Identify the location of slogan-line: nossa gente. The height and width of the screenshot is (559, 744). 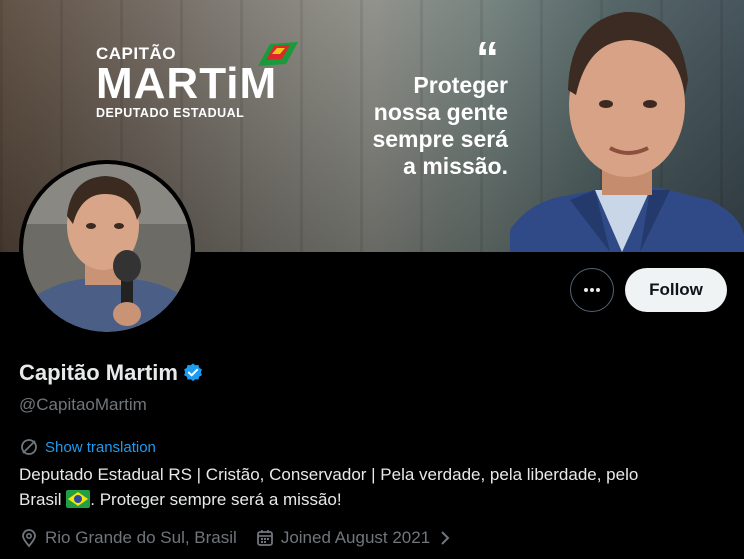
(440, 112).